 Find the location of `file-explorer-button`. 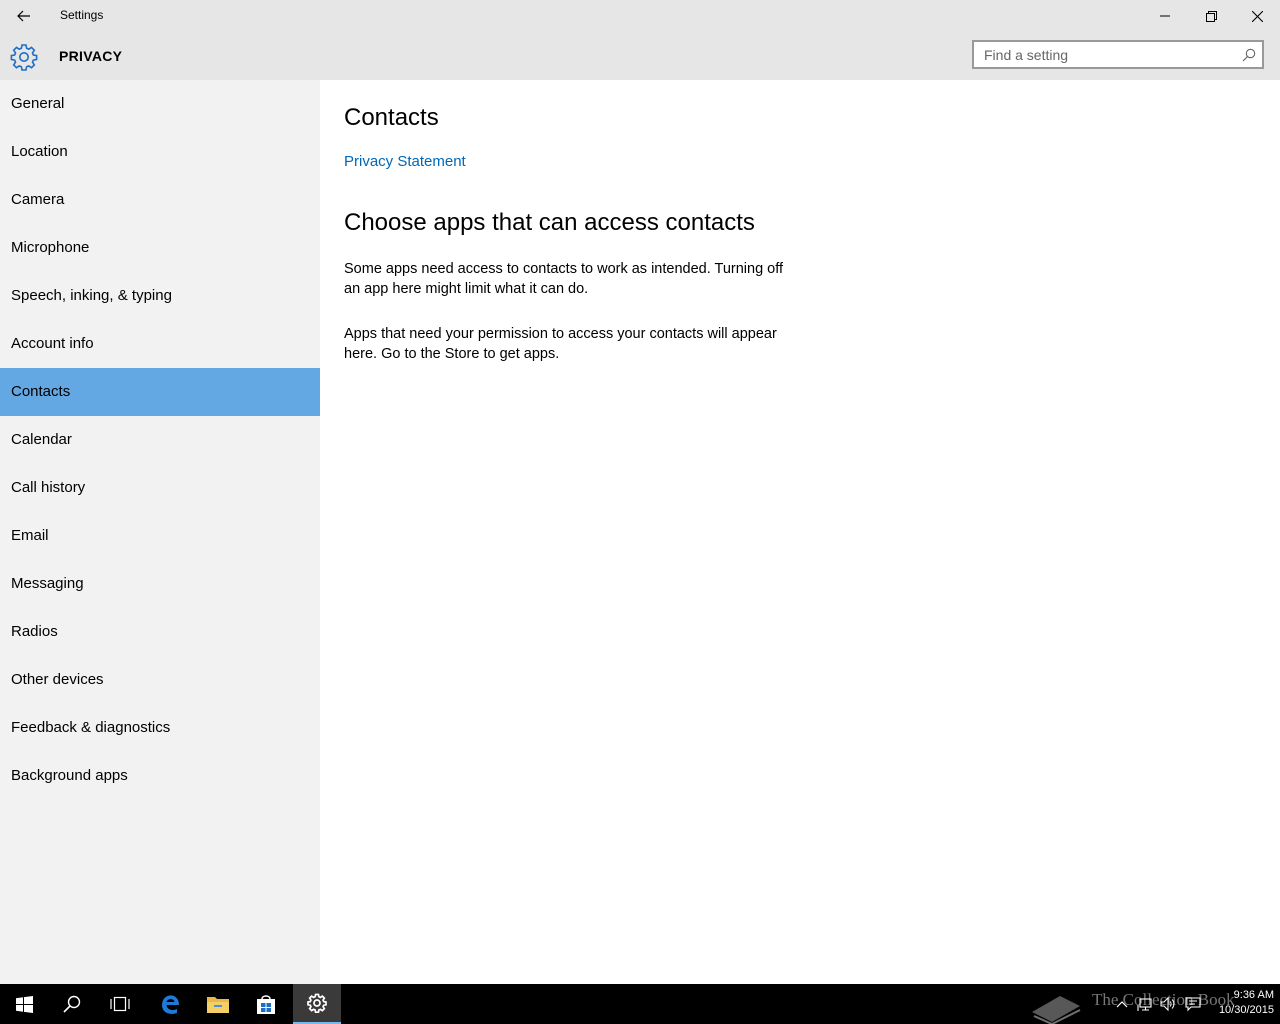

file-explorer-button is located at coordinates (218, 1004).